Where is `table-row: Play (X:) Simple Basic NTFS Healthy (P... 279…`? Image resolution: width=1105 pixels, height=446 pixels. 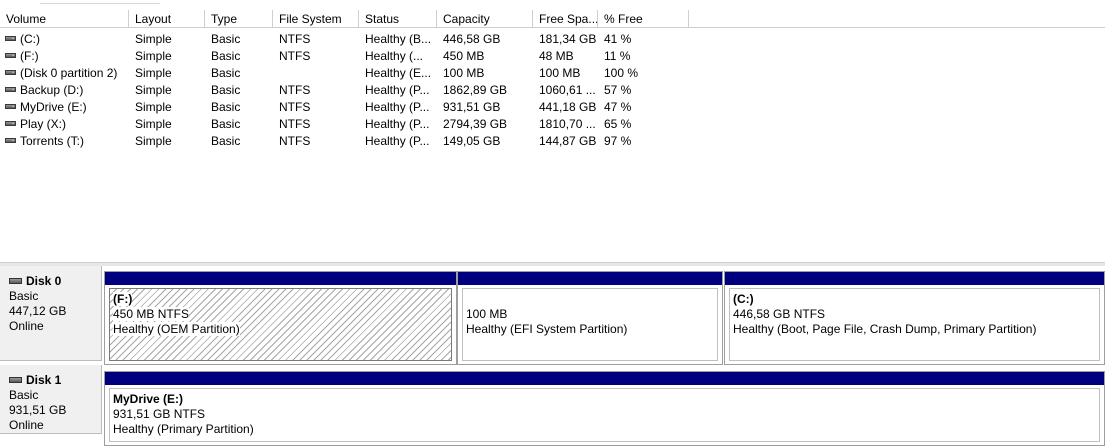 table-row: Play (X:) Simple Basic NTFS Healthy (P... 279… is located at coordinates (552, 123).